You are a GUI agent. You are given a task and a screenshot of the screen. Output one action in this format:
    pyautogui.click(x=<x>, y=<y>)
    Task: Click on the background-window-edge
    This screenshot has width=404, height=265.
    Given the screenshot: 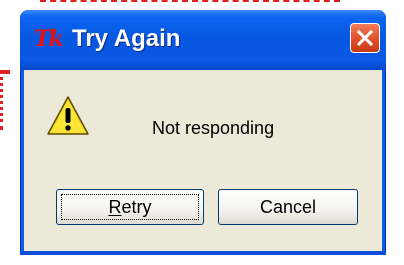 What is the action you would take?
    pyautogui.click(x=190, y=3)
    